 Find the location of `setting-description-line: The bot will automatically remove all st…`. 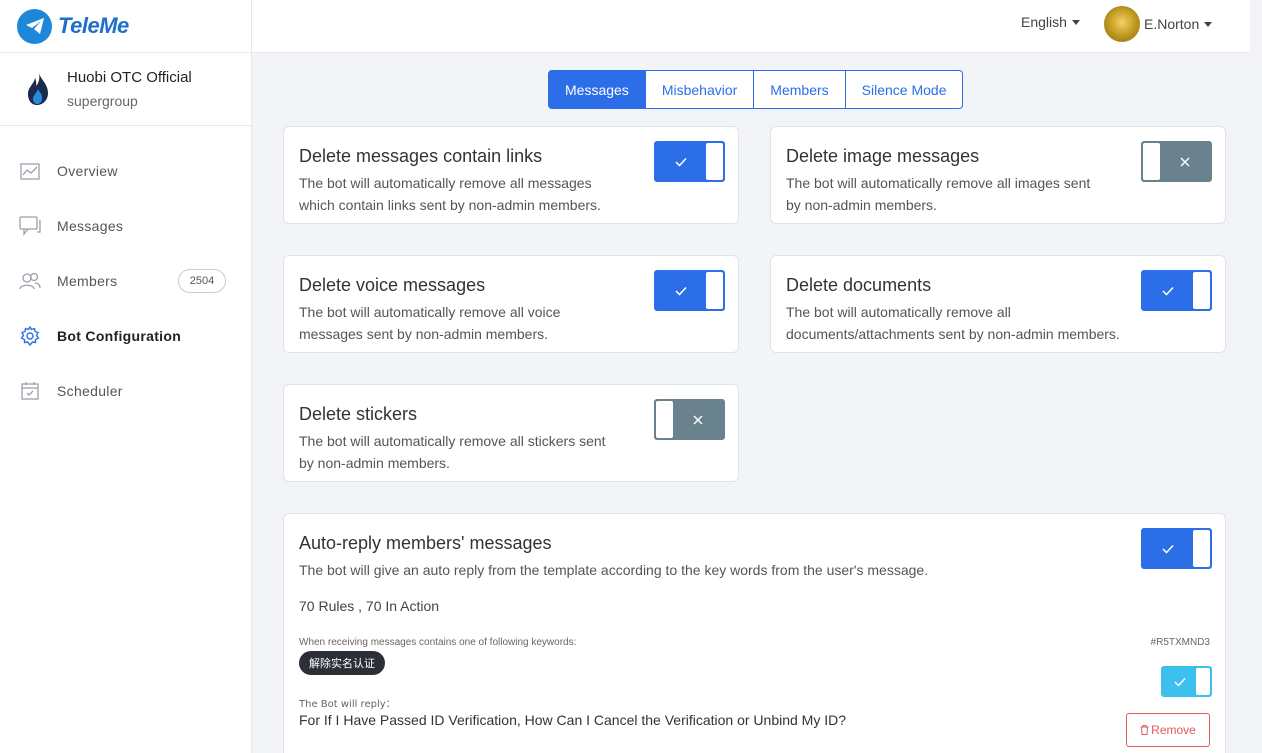

setting-description-line: The bot will automatically remove all st… is located at coordinates (452, 441).